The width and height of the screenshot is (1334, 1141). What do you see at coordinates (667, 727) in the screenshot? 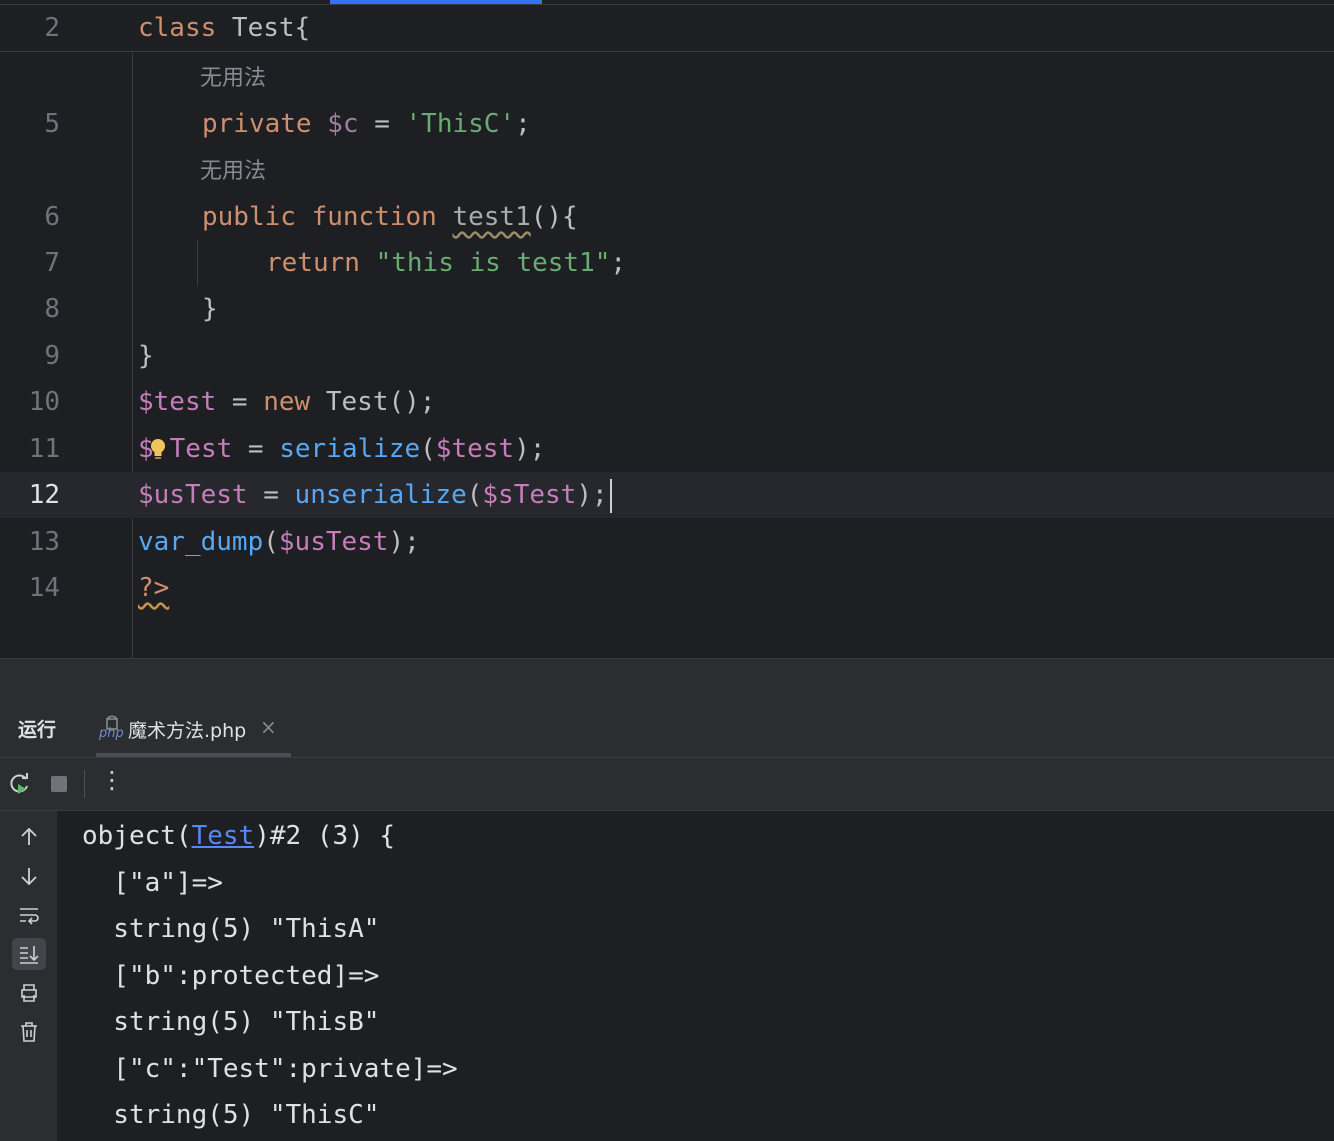
I see `run-tab-bar: 运行 php 魔术方法.php ×` at bounding box center [667, 727].